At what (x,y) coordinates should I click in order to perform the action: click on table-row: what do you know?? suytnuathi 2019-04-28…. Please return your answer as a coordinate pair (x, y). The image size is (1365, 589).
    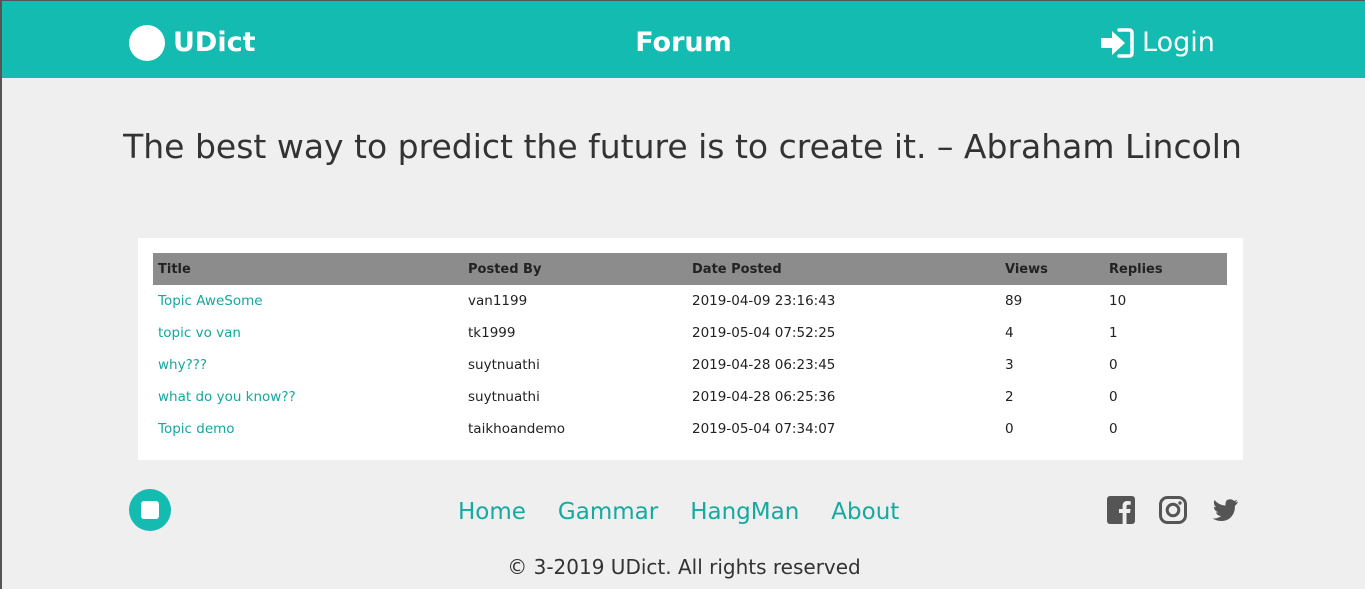
    Looking at the image, I should click on (690, 397).